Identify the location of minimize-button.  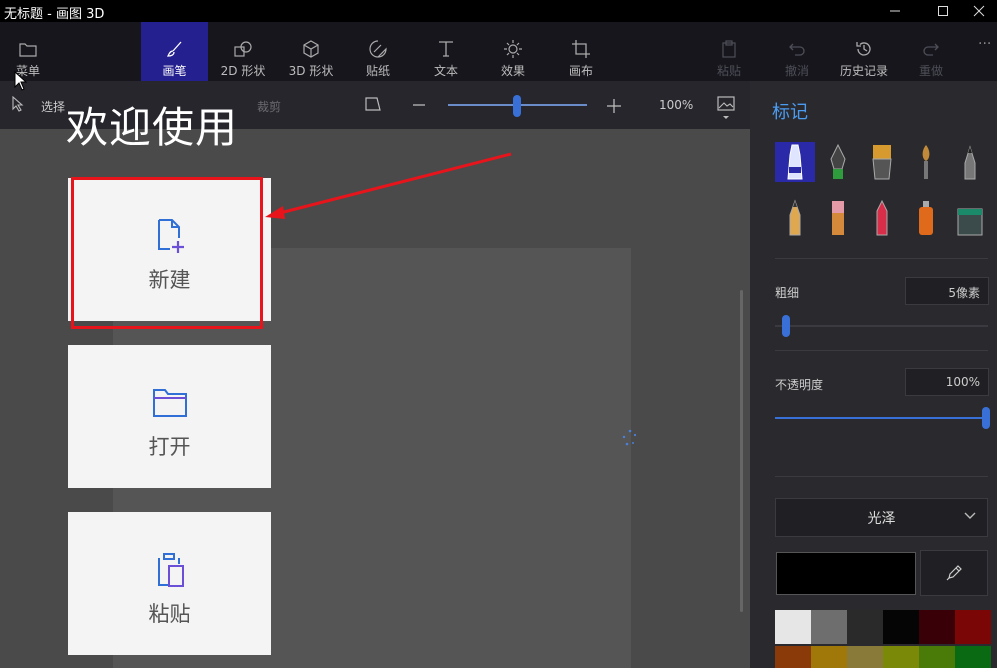
(895, 11).